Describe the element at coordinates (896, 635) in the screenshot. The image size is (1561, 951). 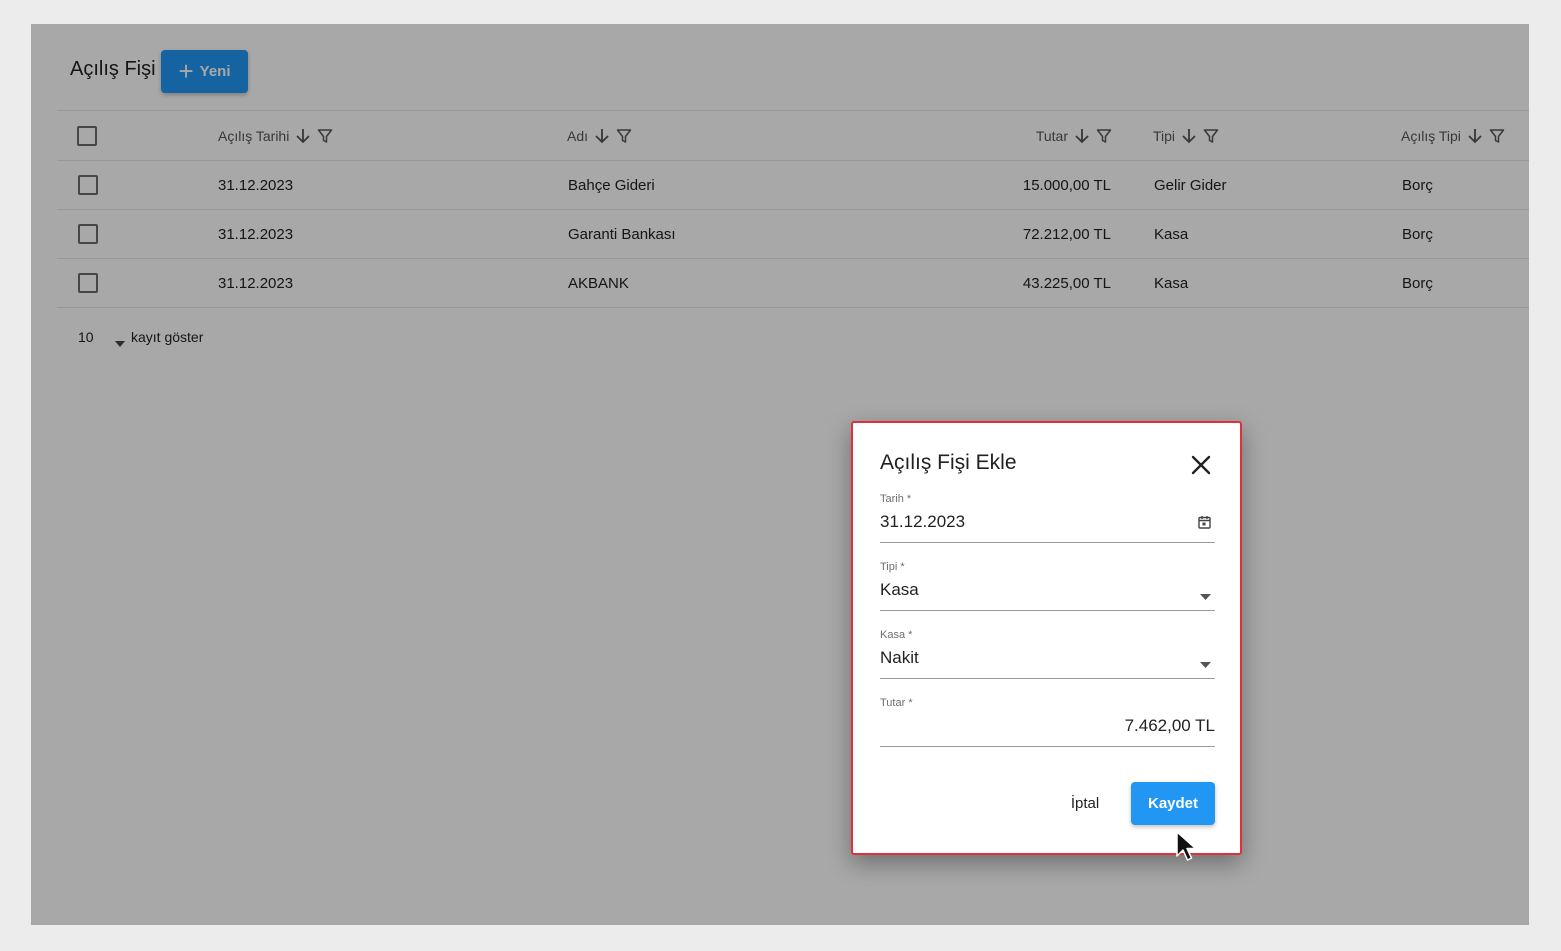
I see `cash-select-label: Kasa *` at that location.